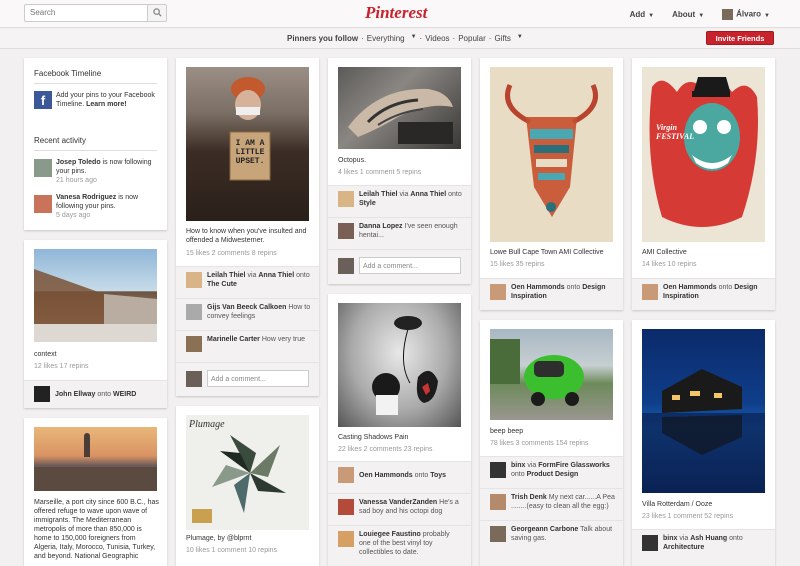  Describe the element at coordinates (472, 38) in the screenshot. I see `nav-popular: Popular` at that location.